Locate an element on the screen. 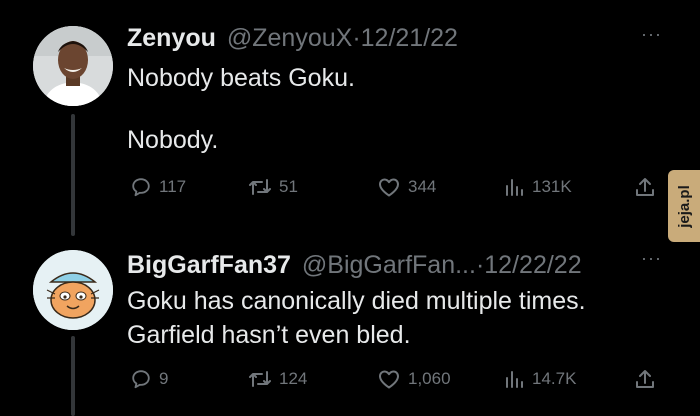 This screenshot has height=416, width=700. like-button: 1,060 is located at coordinates (414, 379).